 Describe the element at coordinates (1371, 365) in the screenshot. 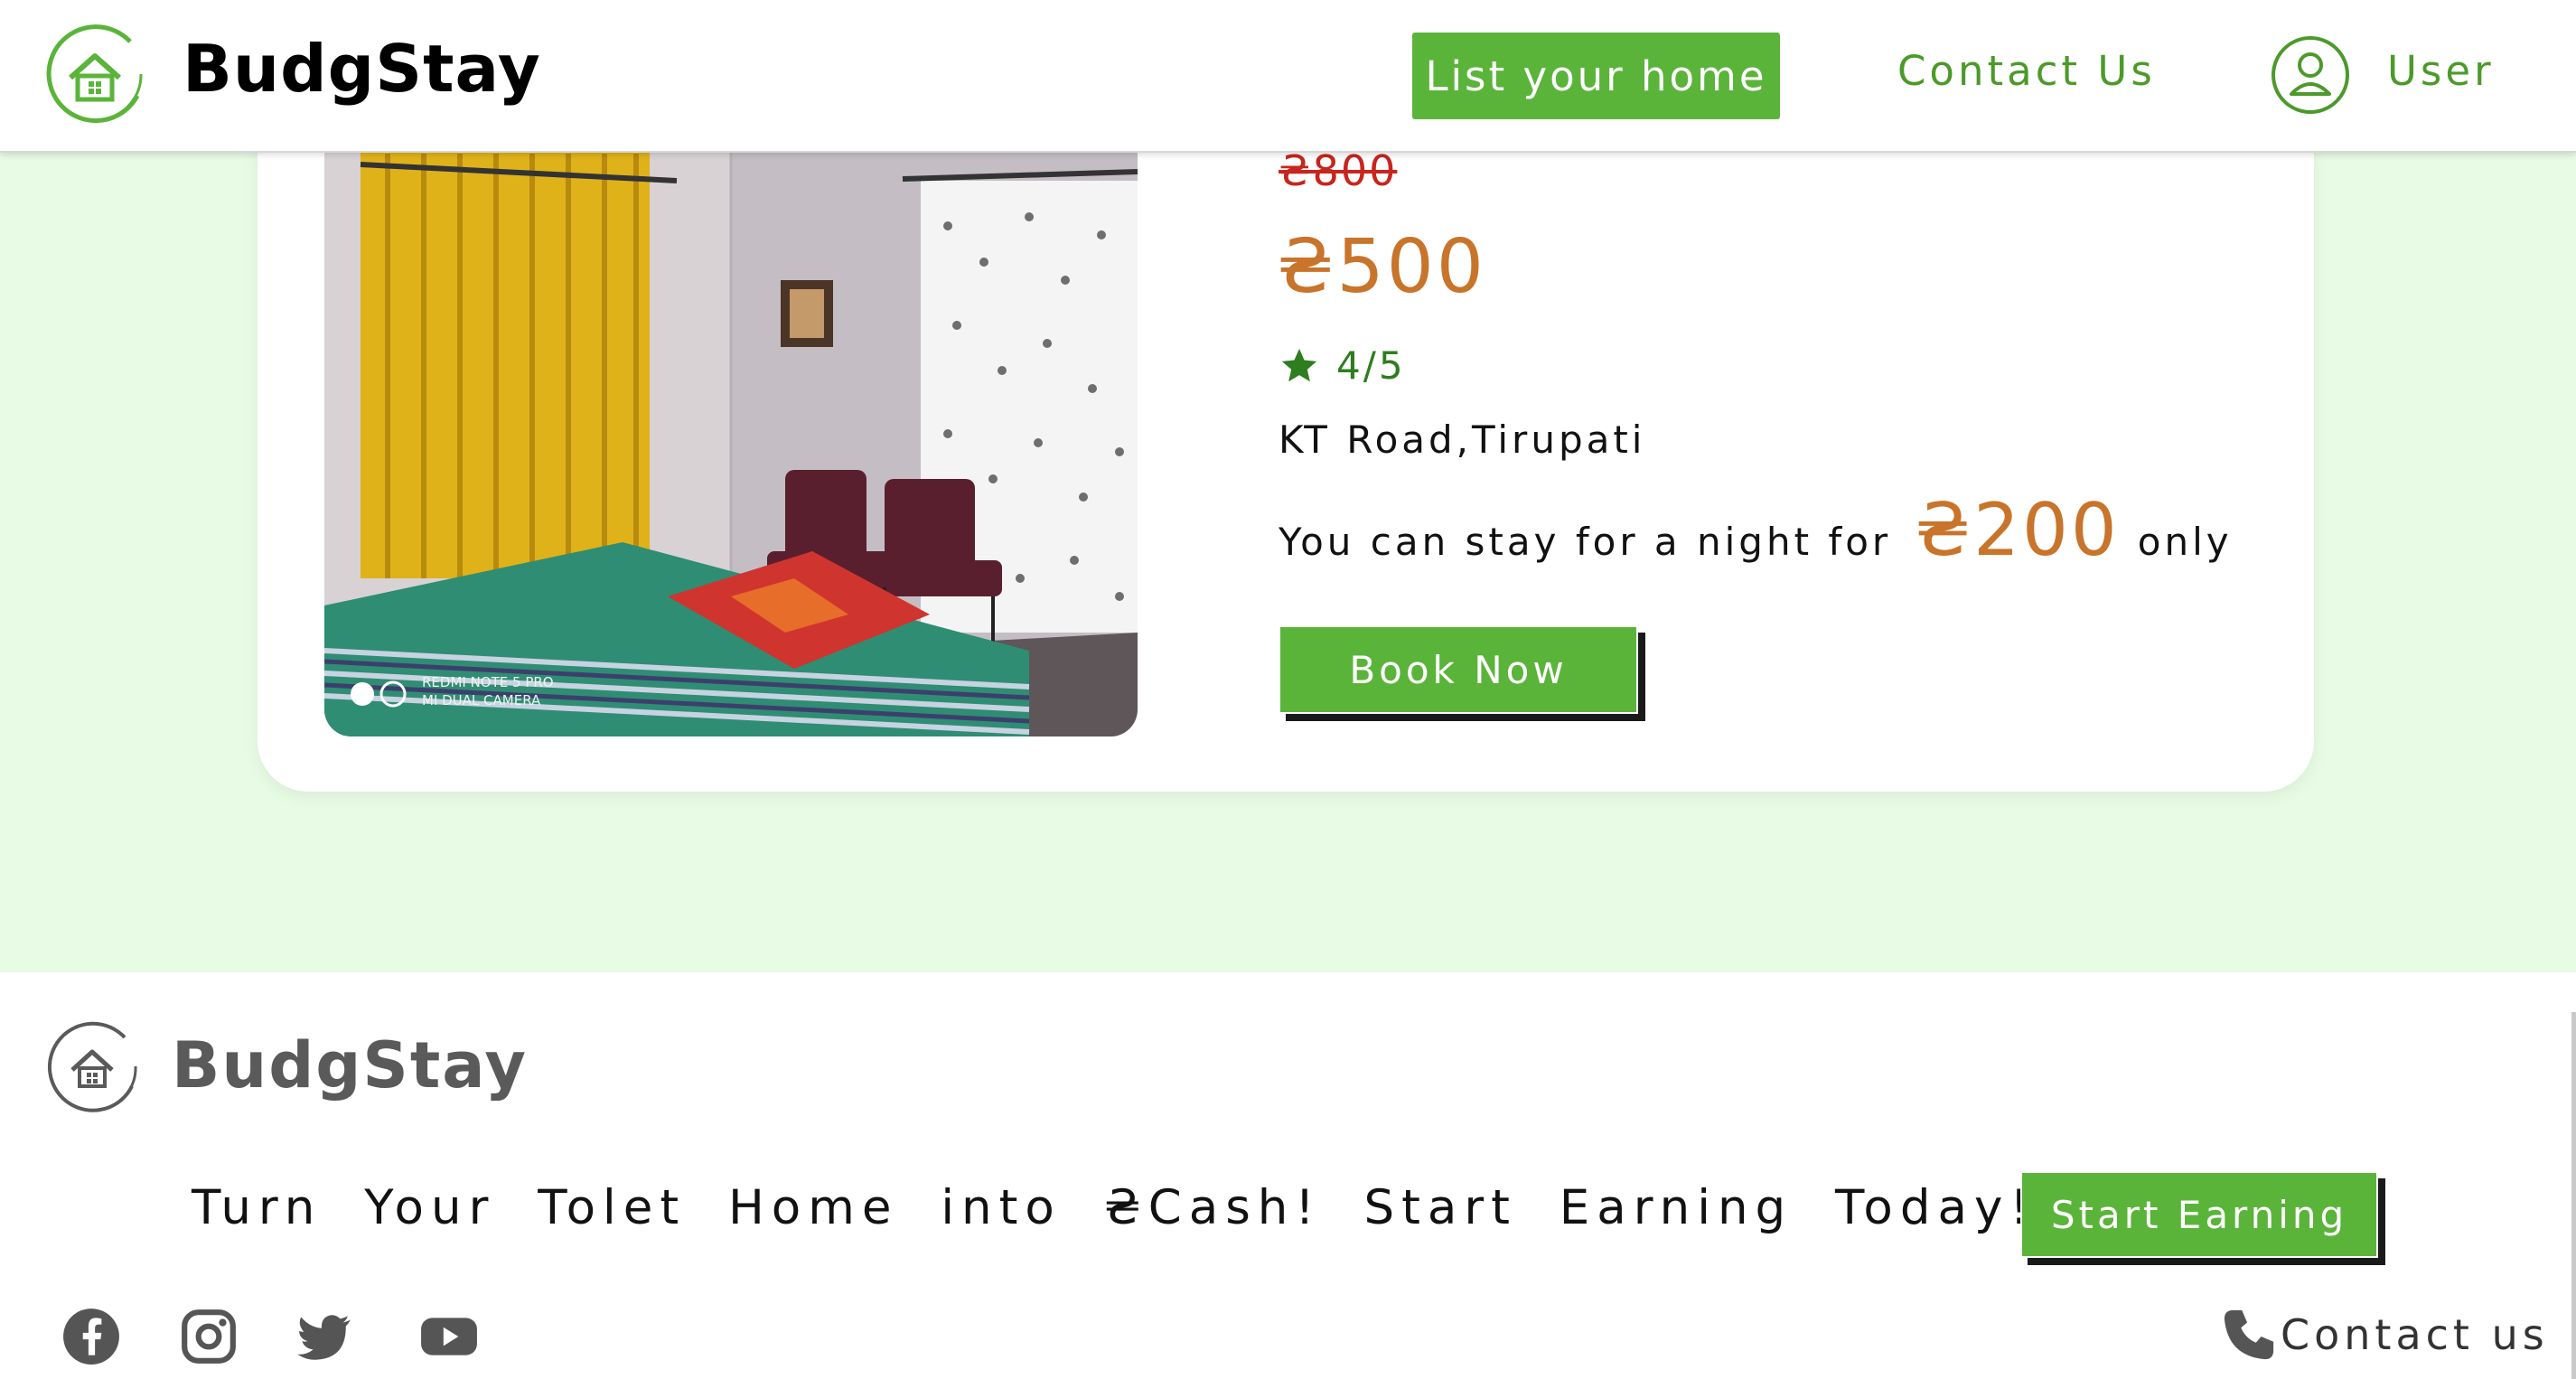

I see `rating-value: 4/5` at that location.